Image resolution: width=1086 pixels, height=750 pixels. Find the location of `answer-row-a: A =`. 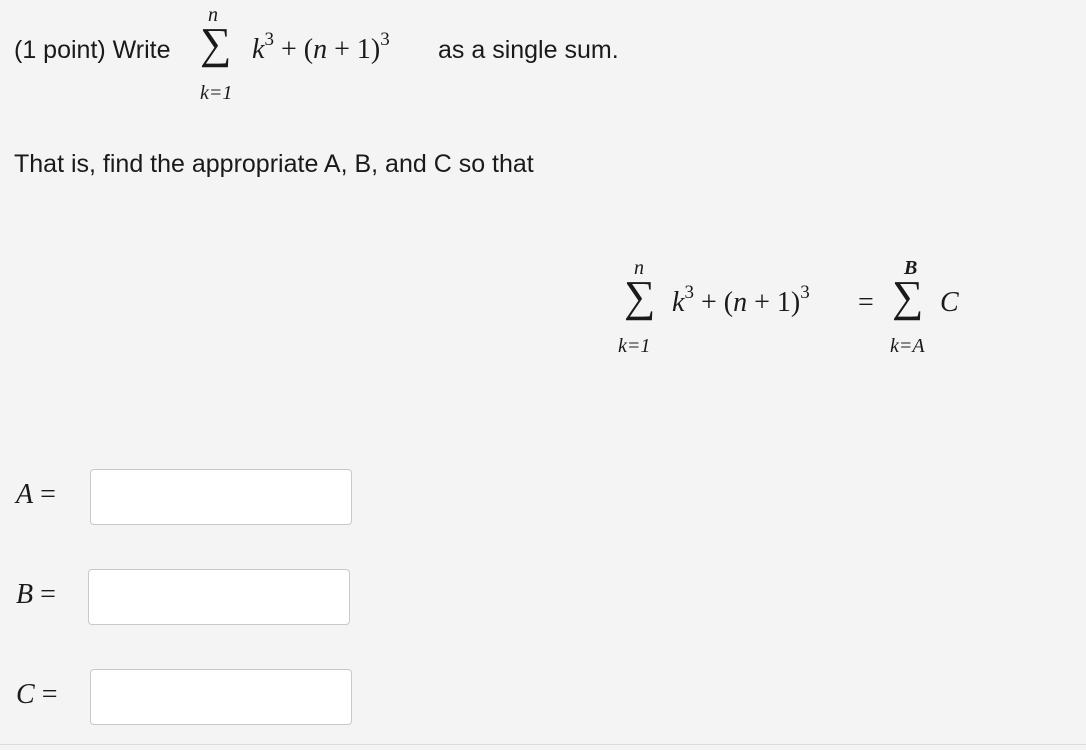

answer-row-a: A = is located at coordinates (194, 499).